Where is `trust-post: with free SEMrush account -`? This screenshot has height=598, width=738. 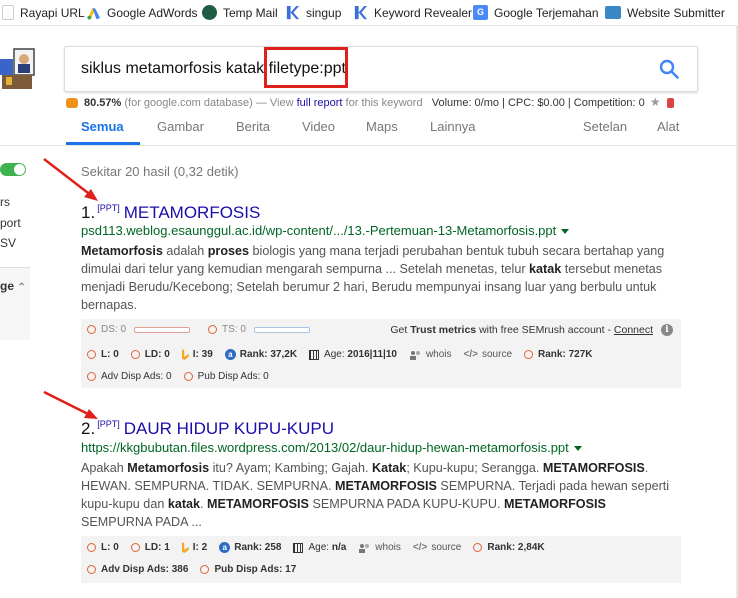 trust-post: with free SEMrush account - is located at coordinates (545, 330).